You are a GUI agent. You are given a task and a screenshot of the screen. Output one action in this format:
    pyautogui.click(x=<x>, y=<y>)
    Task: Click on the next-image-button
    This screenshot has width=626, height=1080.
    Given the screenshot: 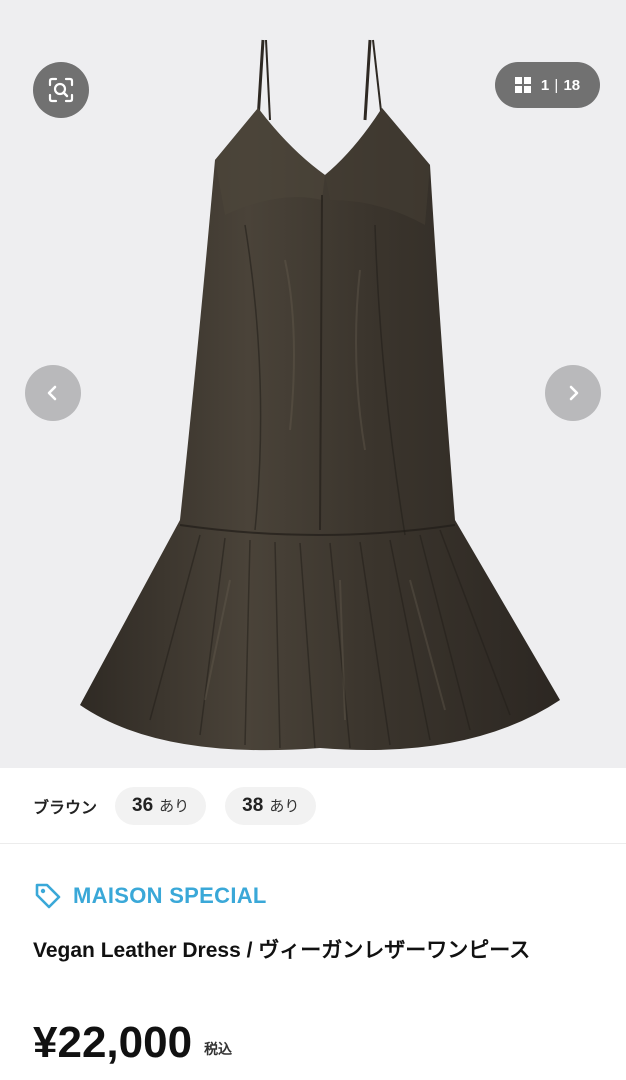 What is the action you would take?
    pyautogui.click(x=573, y=393)
    